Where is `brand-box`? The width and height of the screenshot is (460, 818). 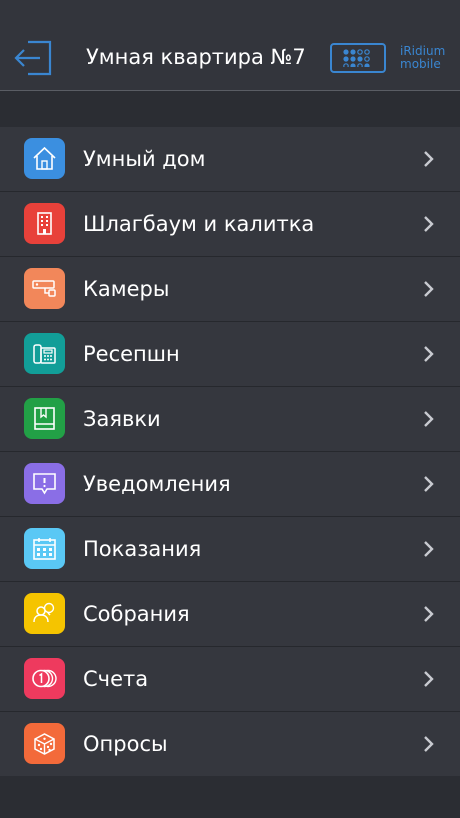
brand-box is located at coordinates (358, 58).